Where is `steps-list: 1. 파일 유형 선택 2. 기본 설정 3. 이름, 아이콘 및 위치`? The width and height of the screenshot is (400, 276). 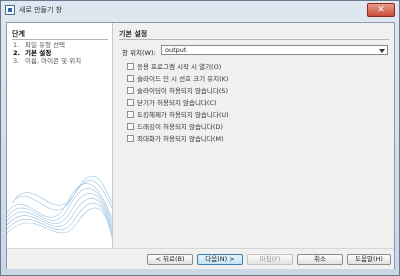
steps-list: 1. 파일 유형 선택 2. 기본 설정 3. 이름, 아이콘 및 위치 is located at coordinates (47, 53).